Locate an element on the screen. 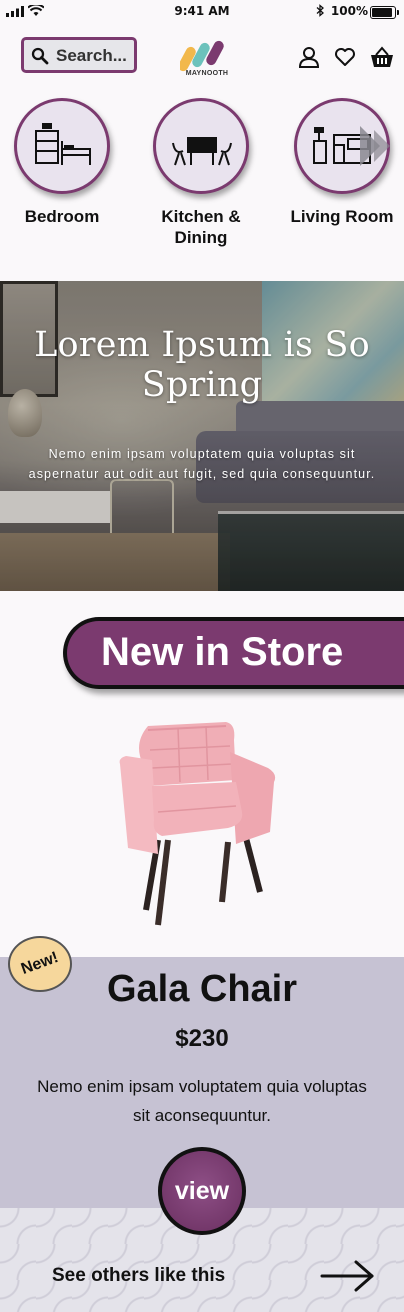  bedroom-icon is located at coordinates (63, 144).